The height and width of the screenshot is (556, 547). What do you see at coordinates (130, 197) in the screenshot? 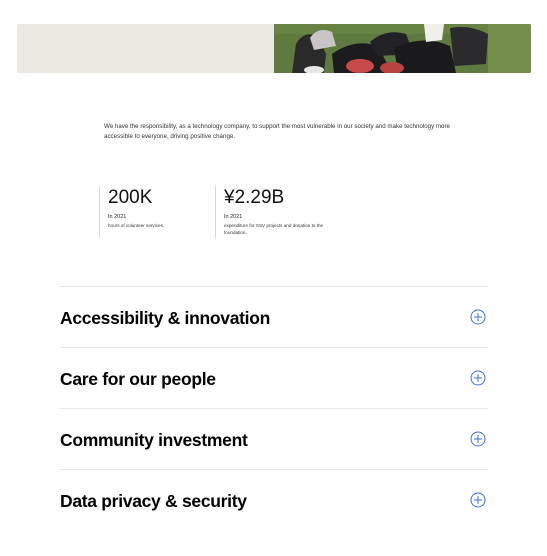
I see `stat-value: 200K` at bounding box center [130, 197].